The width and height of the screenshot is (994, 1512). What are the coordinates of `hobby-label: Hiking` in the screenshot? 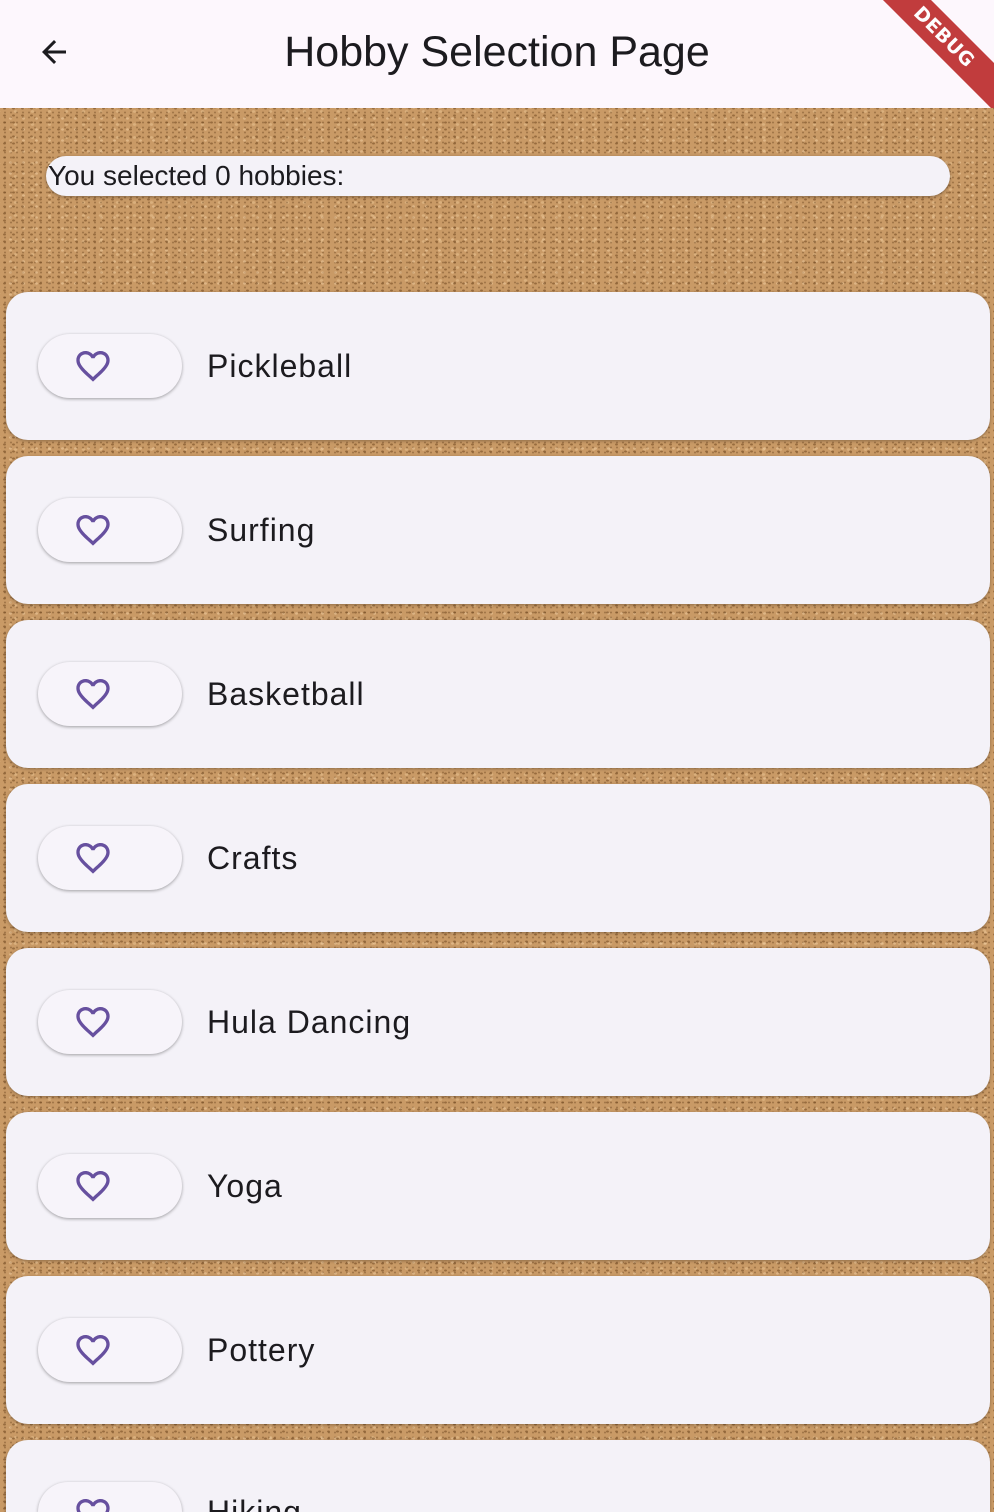 It's located at (254, 1503).